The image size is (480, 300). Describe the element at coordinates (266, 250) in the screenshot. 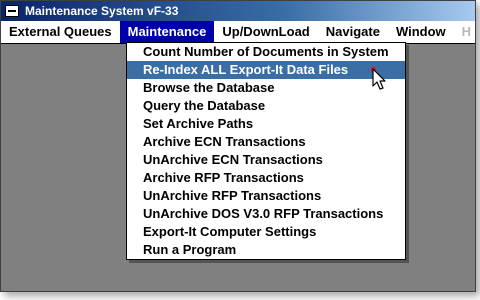

I see `menu-item-run-program: Run a Program` at that location.